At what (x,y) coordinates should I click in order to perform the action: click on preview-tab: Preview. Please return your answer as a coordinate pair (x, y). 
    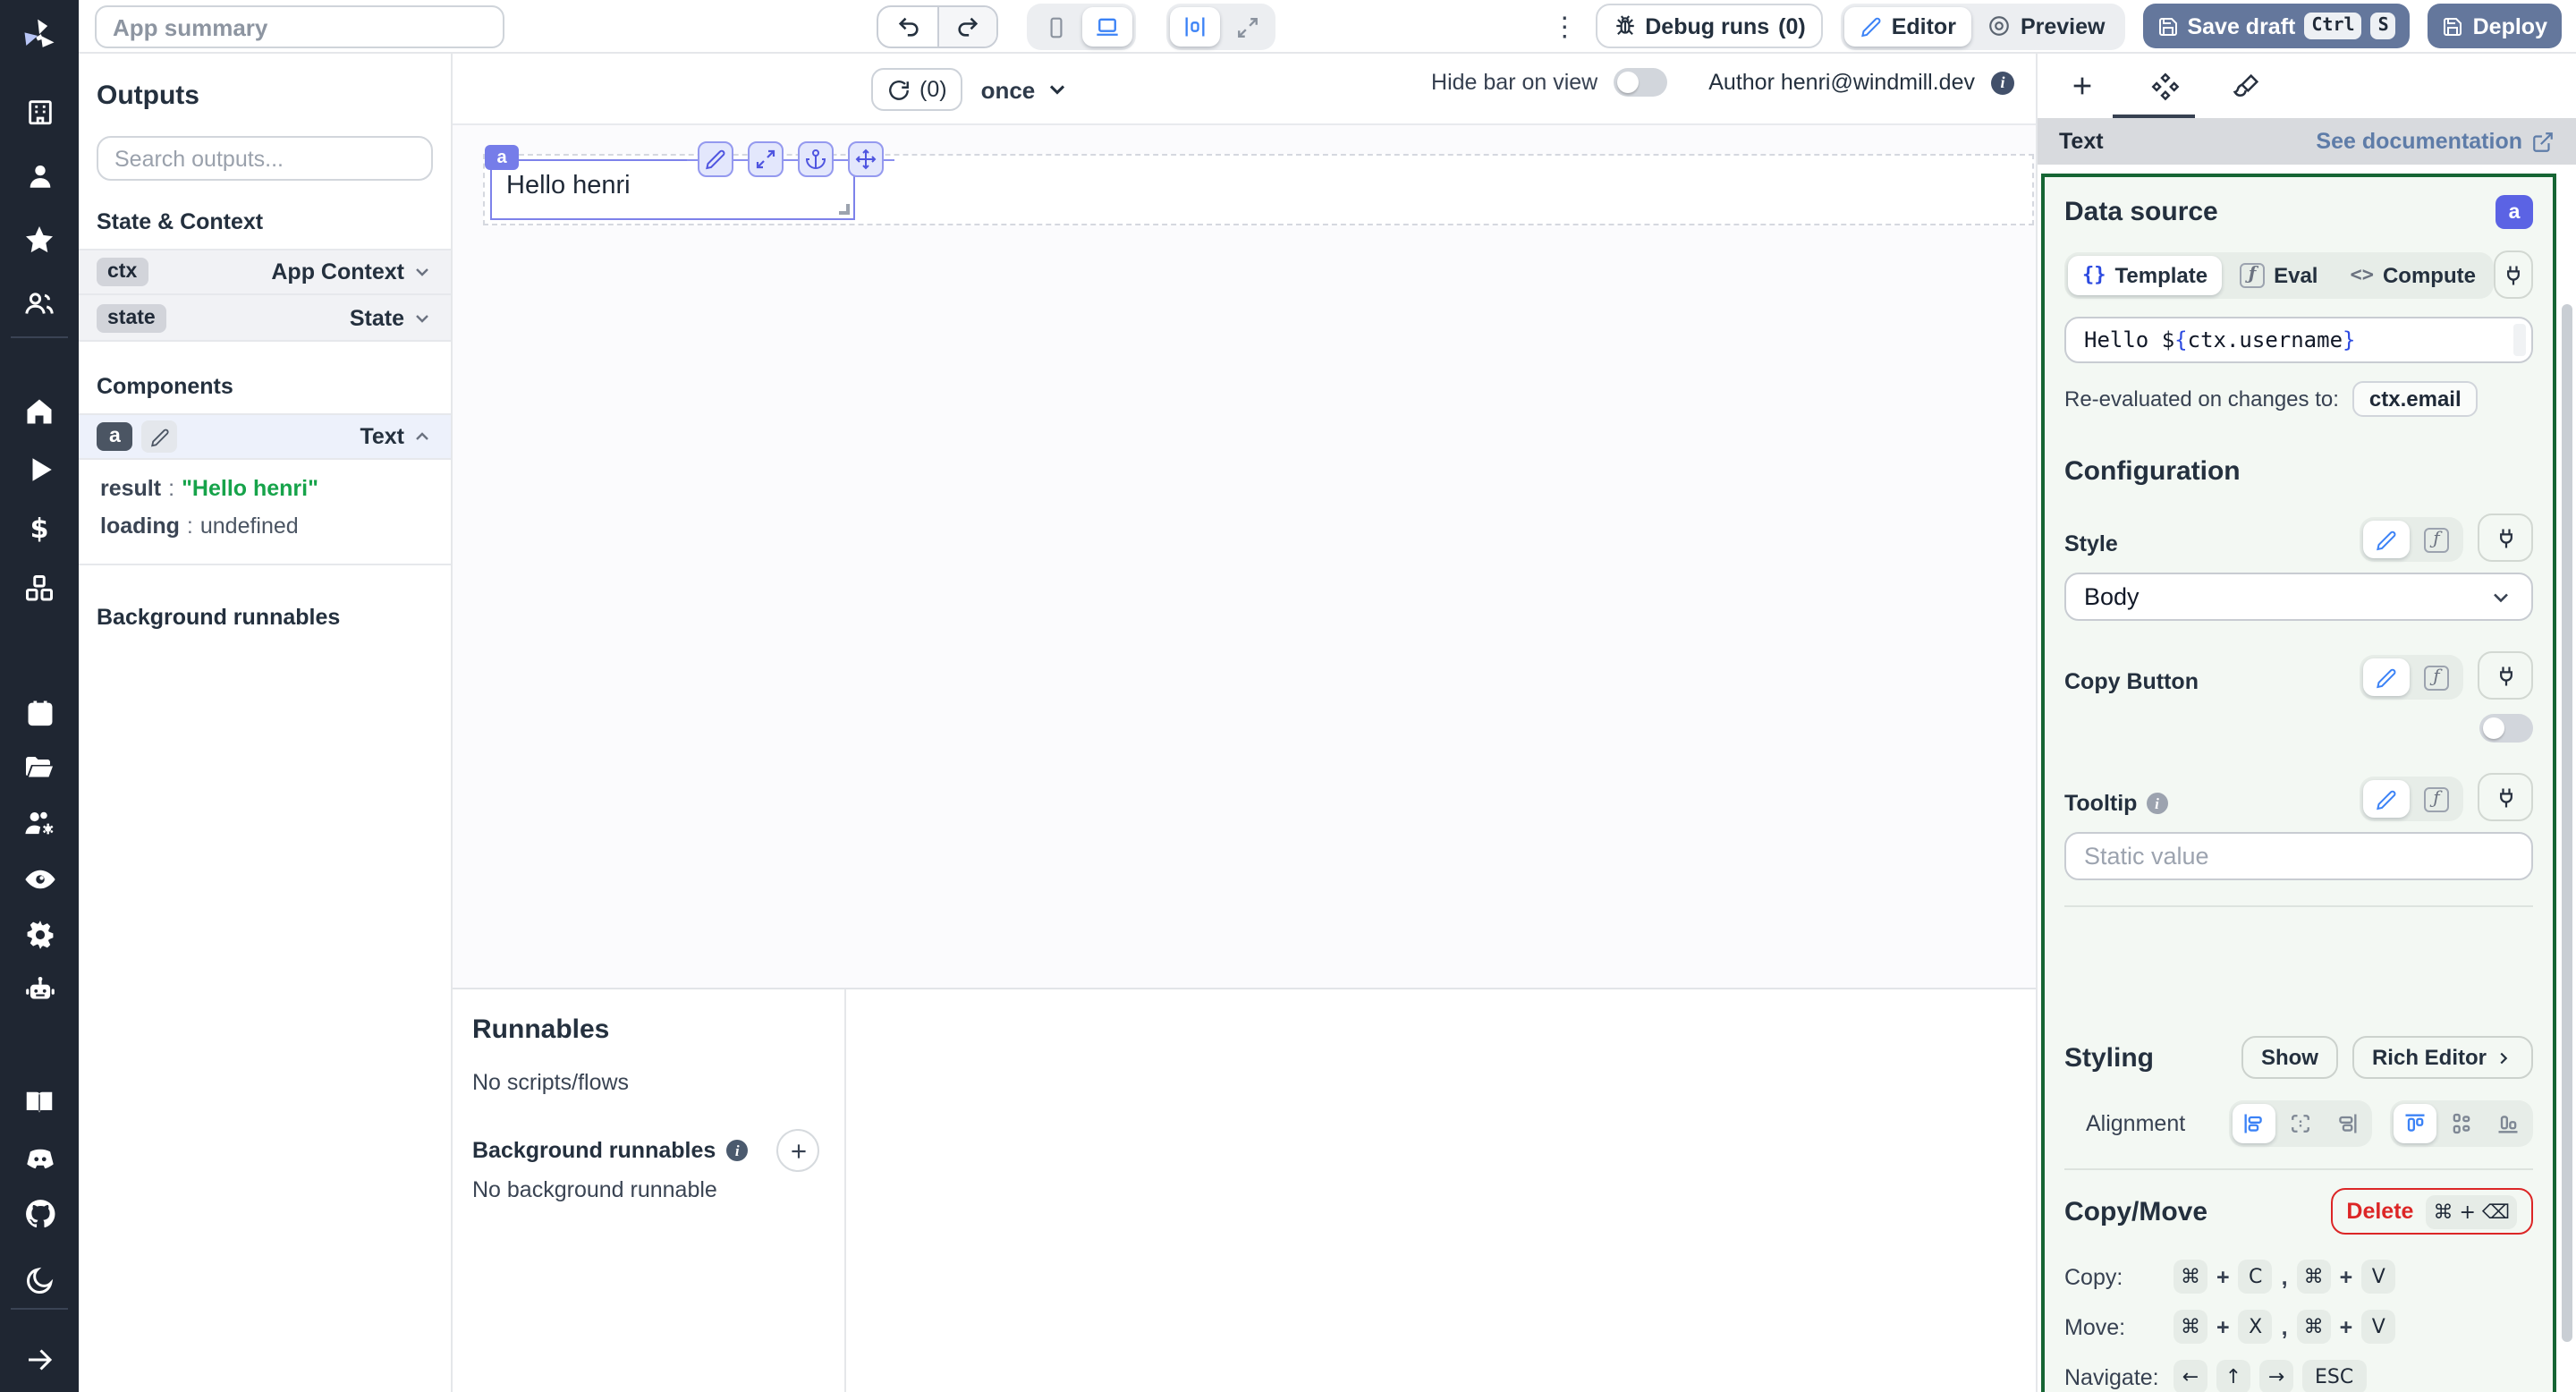
    Looking at the image, I should click on (2047, 26).